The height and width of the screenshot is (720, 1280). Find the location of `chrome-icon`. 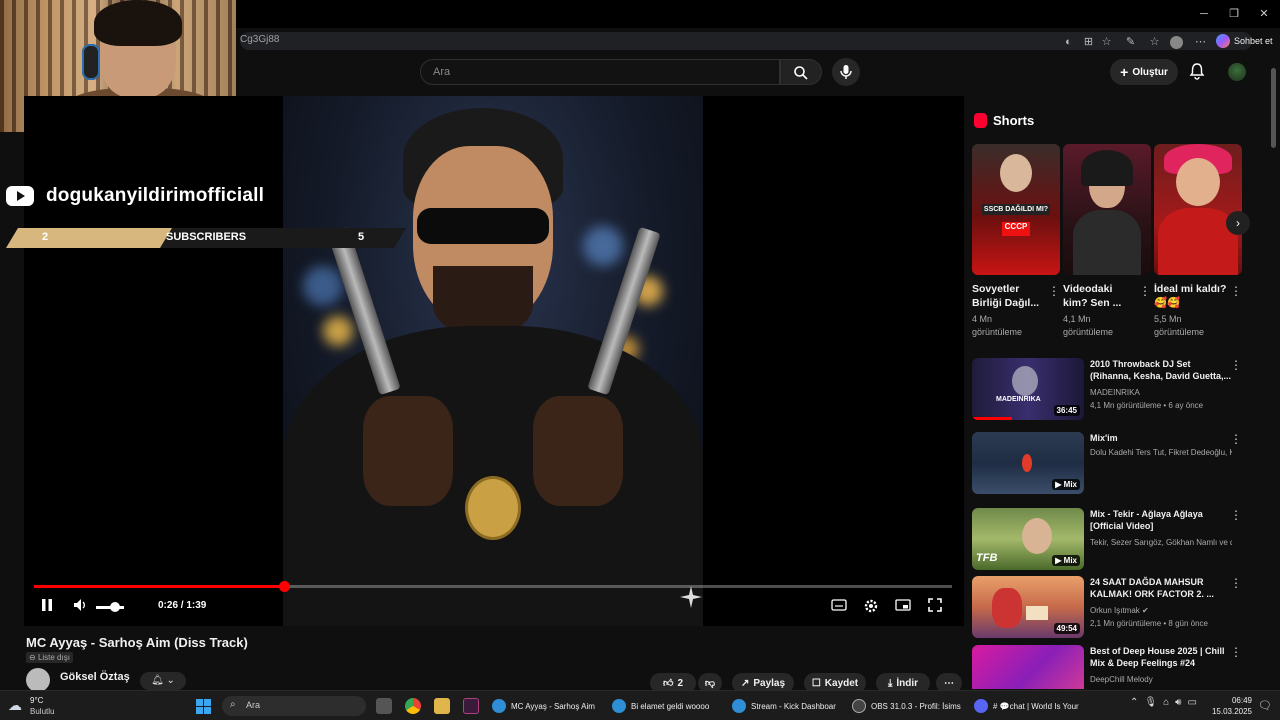

chrome-icon is located at coordinates (413, 706).